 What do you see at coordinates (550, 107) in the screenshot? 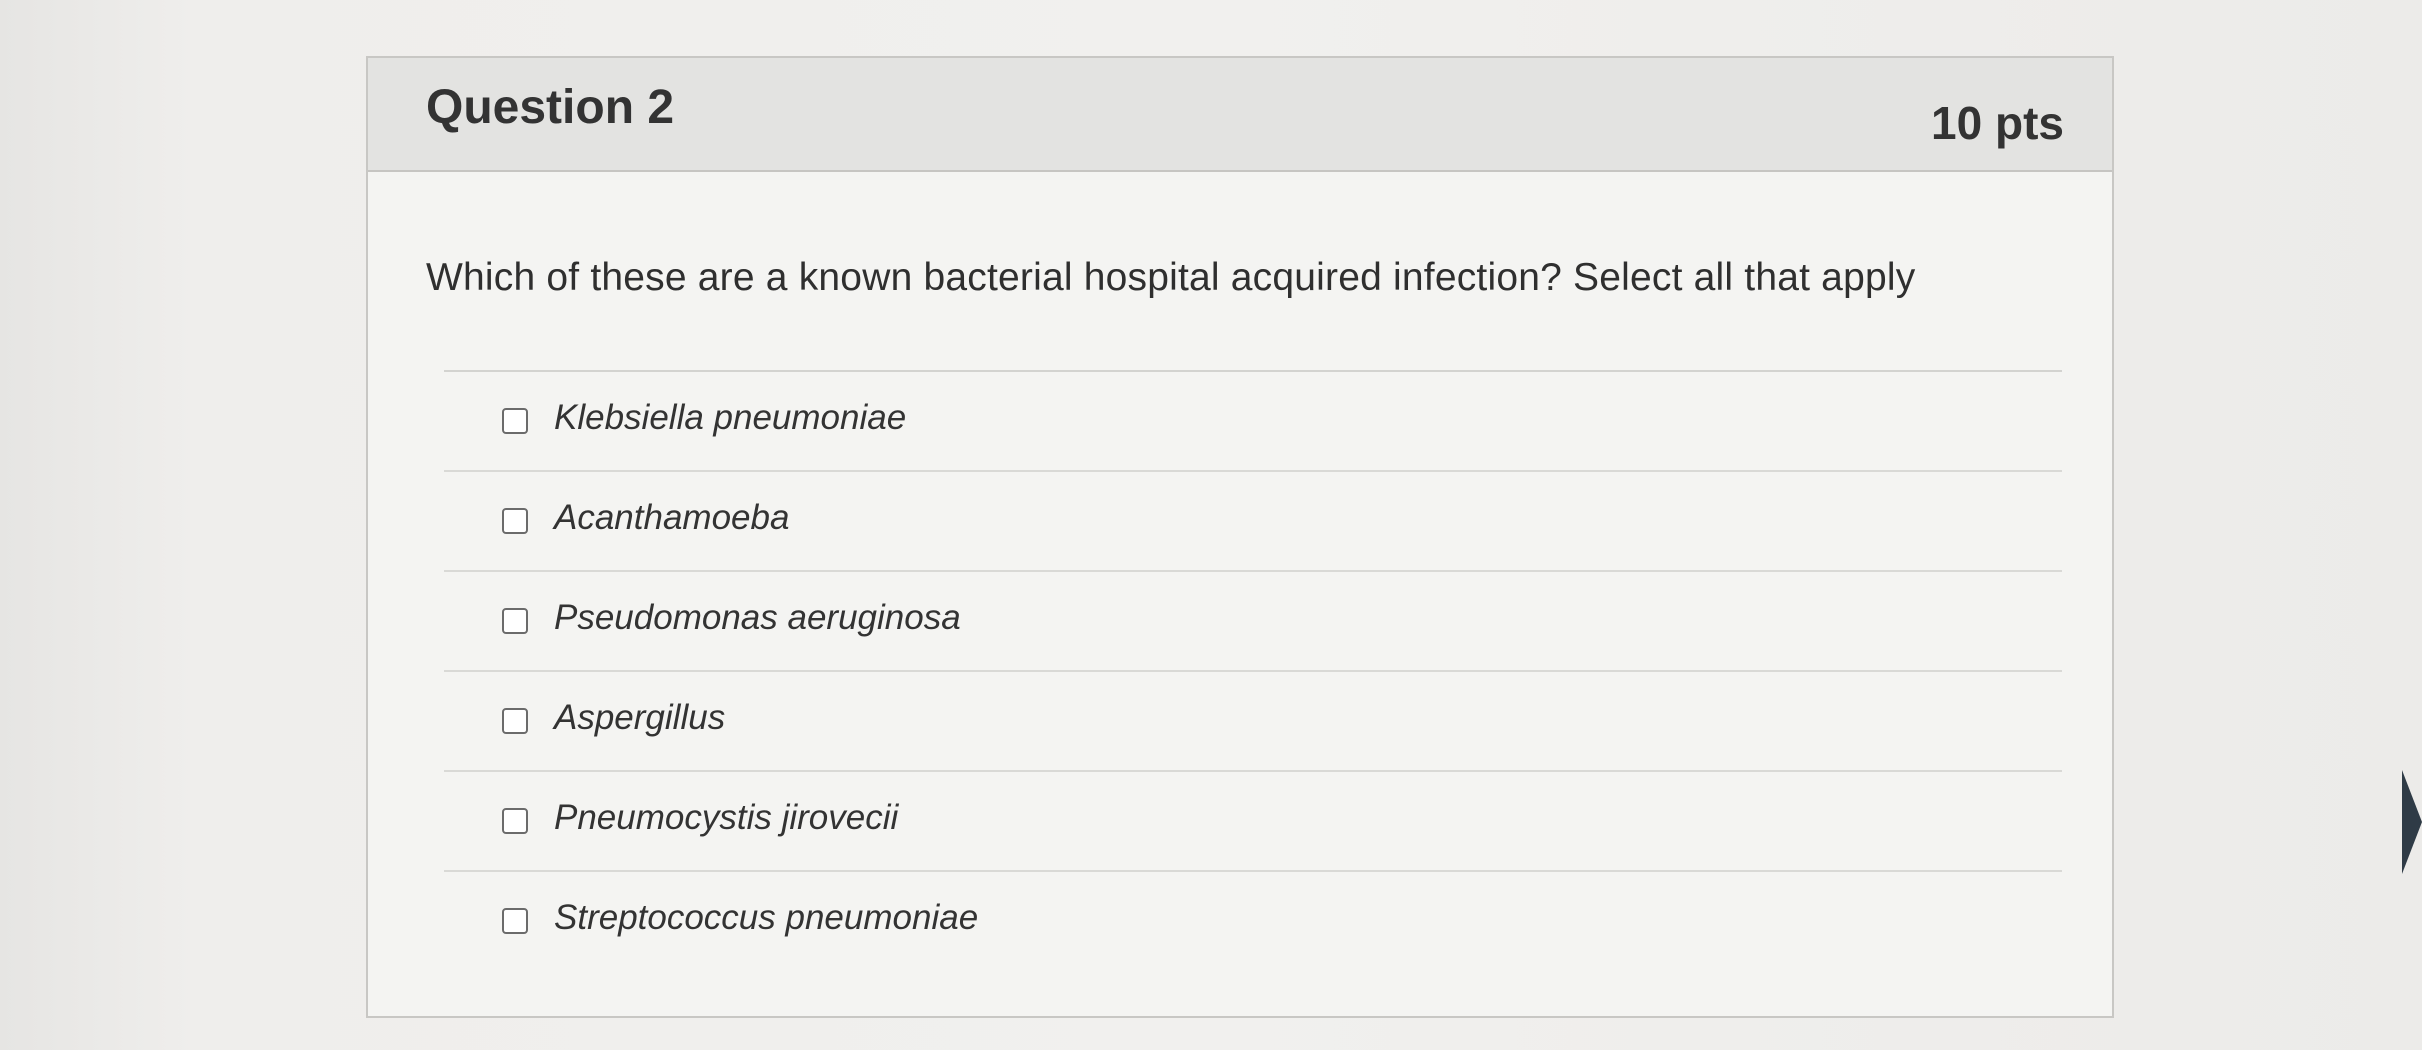
I see `question-title: Question 2` at bounding box center [550, 107].